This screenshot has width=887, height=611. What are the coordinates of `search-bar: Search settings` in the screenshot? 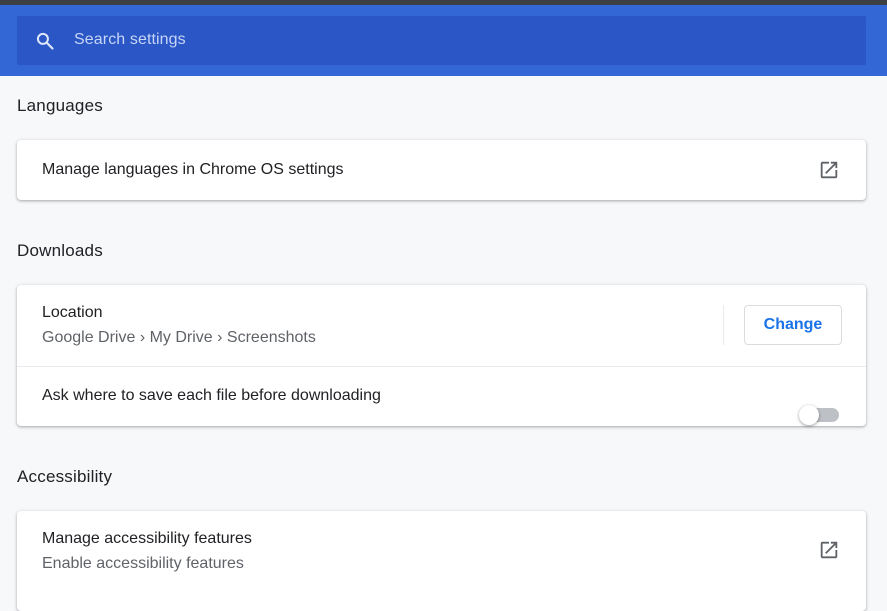 It's located at (441, 40).